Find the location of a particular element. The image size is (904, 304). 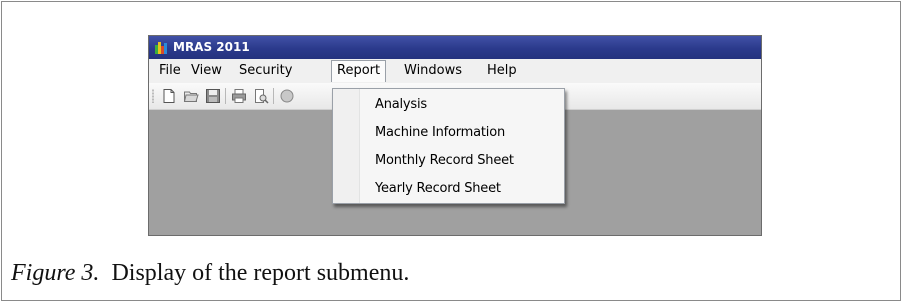

menu-gutter is located at coordinates (346, 146).